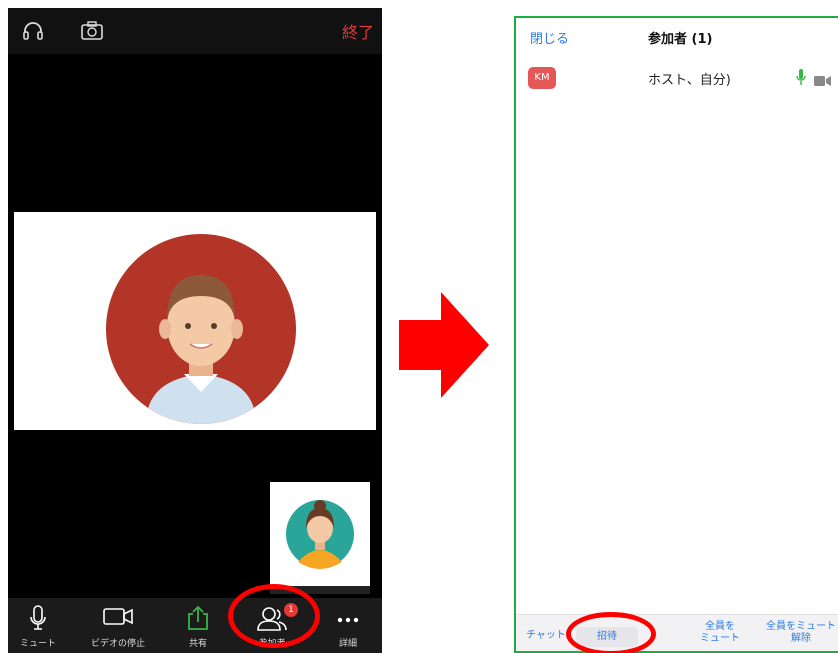 The image size is (838, 653). I want to click on meeting-top-bar: 終了, so click(195, 31).